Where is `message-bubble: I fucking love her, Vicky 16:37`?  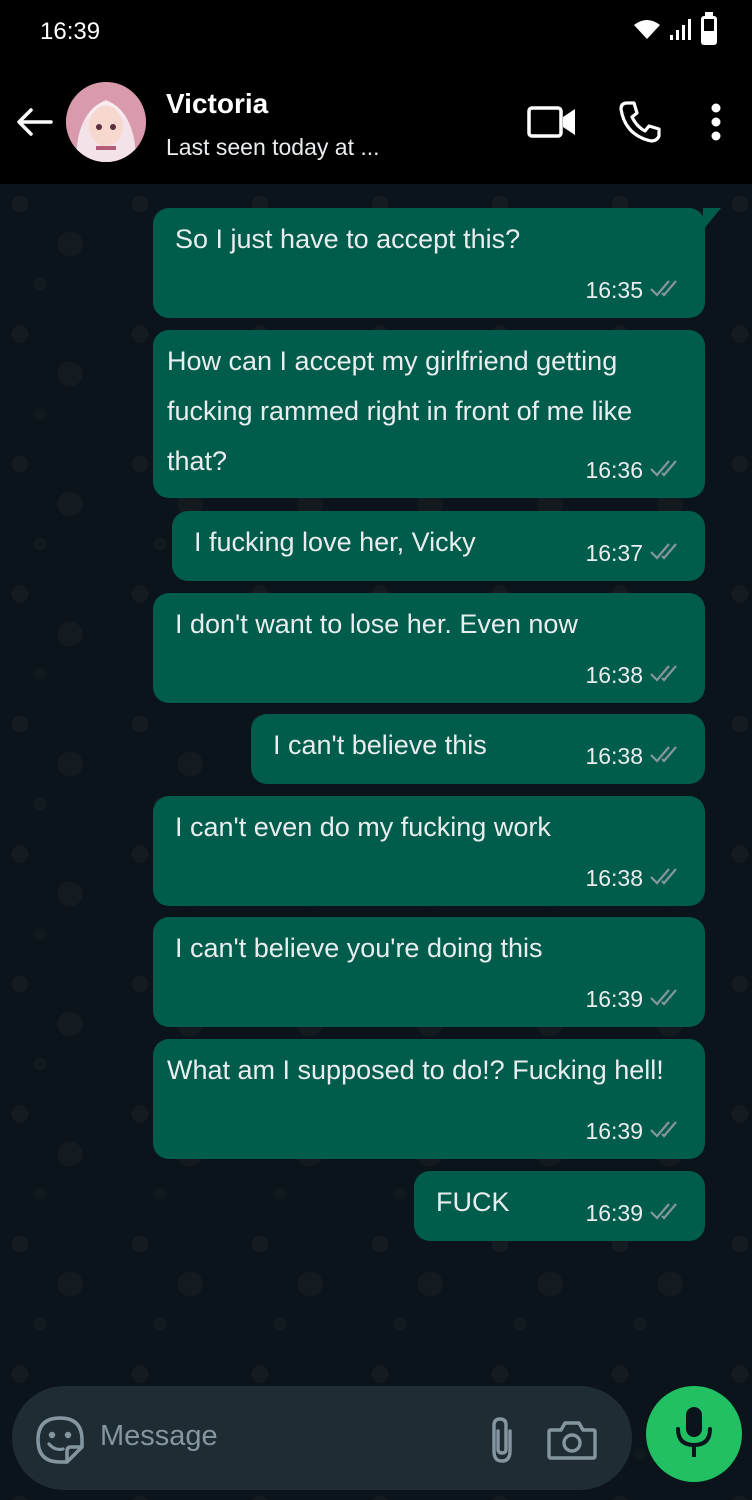
message-bubble: I fucking love her, Vicky 16:37 is located at coordinates (438, 546).